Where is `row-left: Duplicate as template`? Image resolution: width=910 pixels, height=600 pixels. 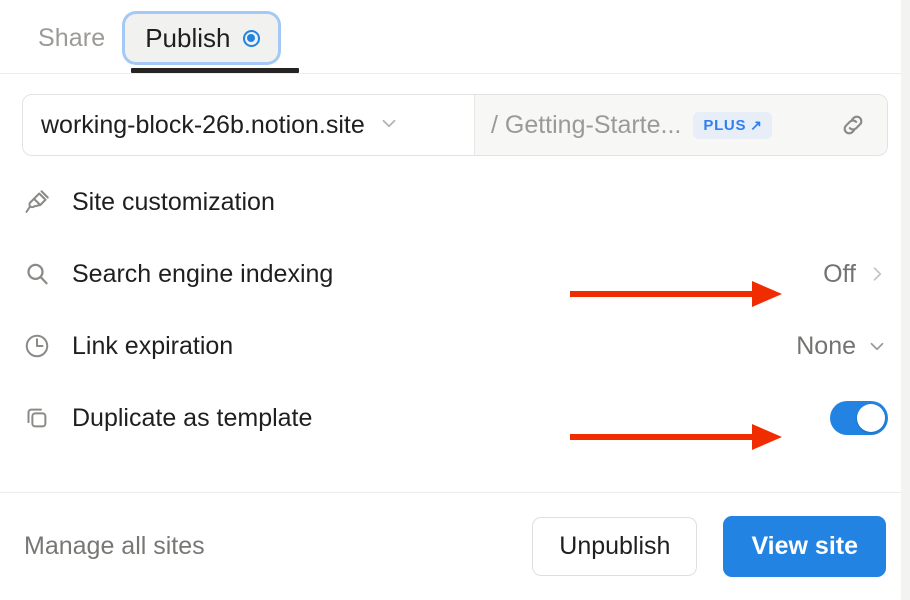
row-left: Duplicate as template is located at coordinates (167, 418).